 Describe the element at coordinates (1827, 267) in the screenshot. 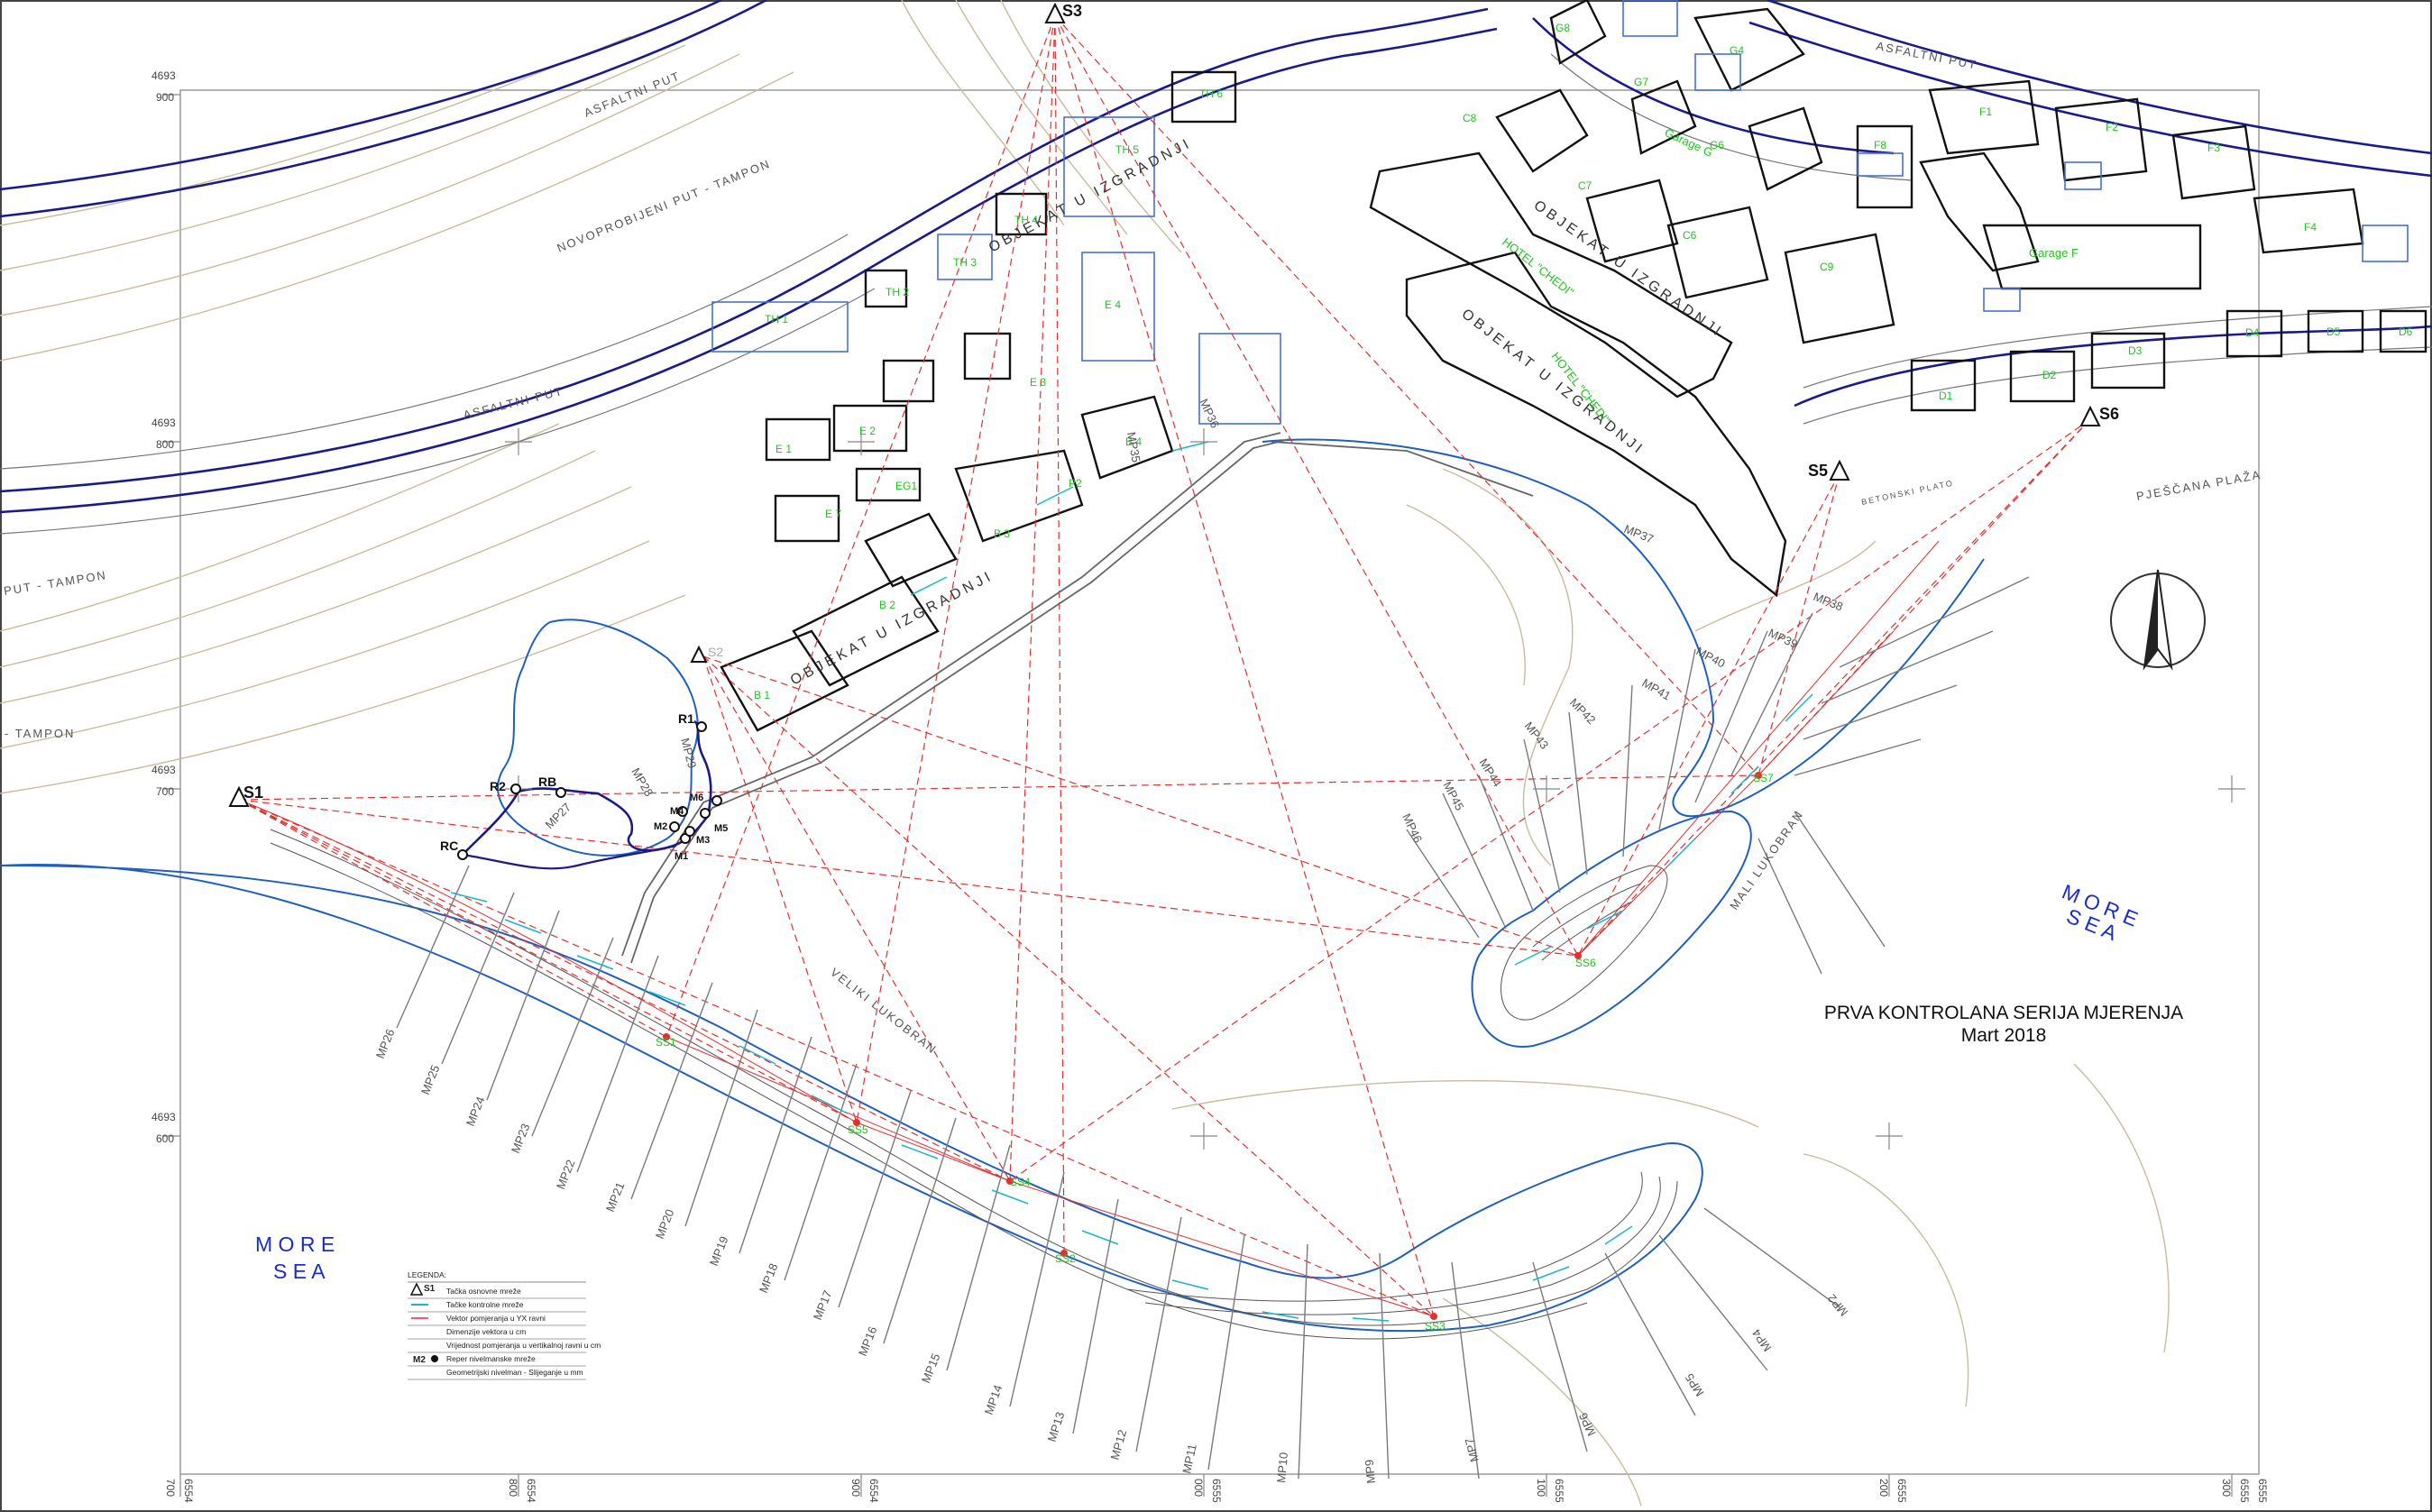

I see `bldg-c9: C9` at that location.